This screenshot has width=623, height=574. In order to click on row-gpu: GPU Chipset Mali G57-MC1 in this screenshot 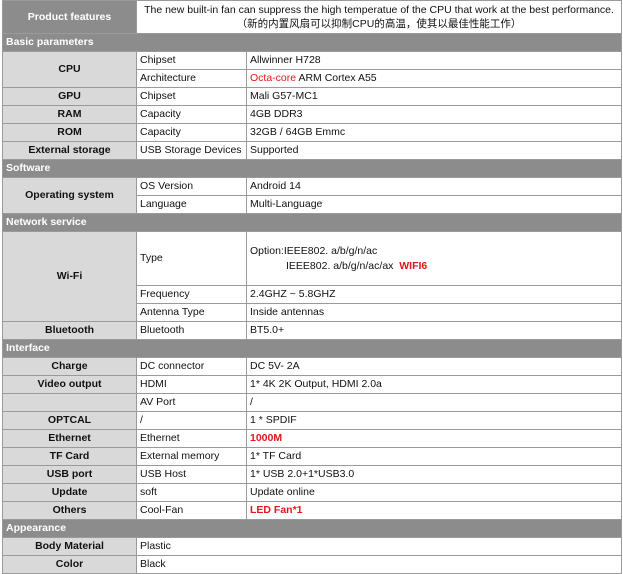, I will do `click(312, 96)`.